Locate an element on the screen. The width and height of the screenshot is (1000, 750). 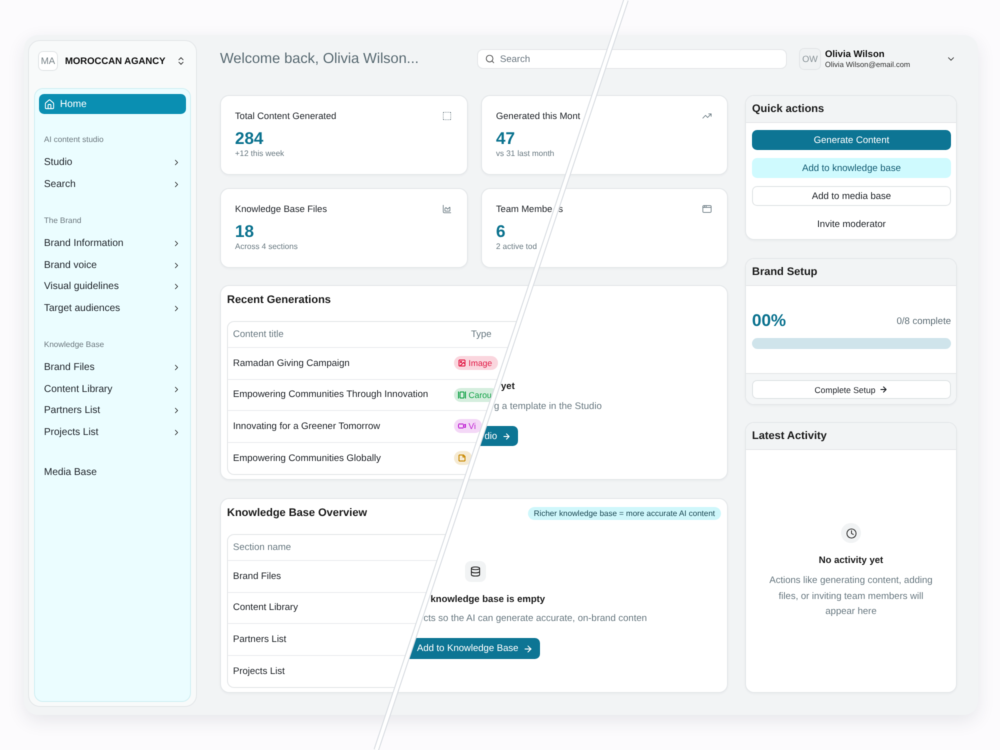
nav-item: Content Library is located at coordinates (112, 389).